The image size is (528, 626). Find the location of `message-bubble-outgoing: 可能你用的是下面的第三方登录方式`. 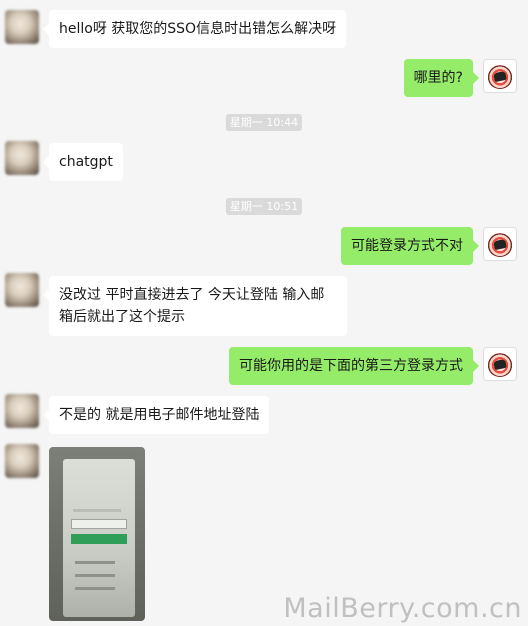

message-bubble-outgoing: 可能你用的是下面的第三方登录方式 is located at coordinates (354, 366).